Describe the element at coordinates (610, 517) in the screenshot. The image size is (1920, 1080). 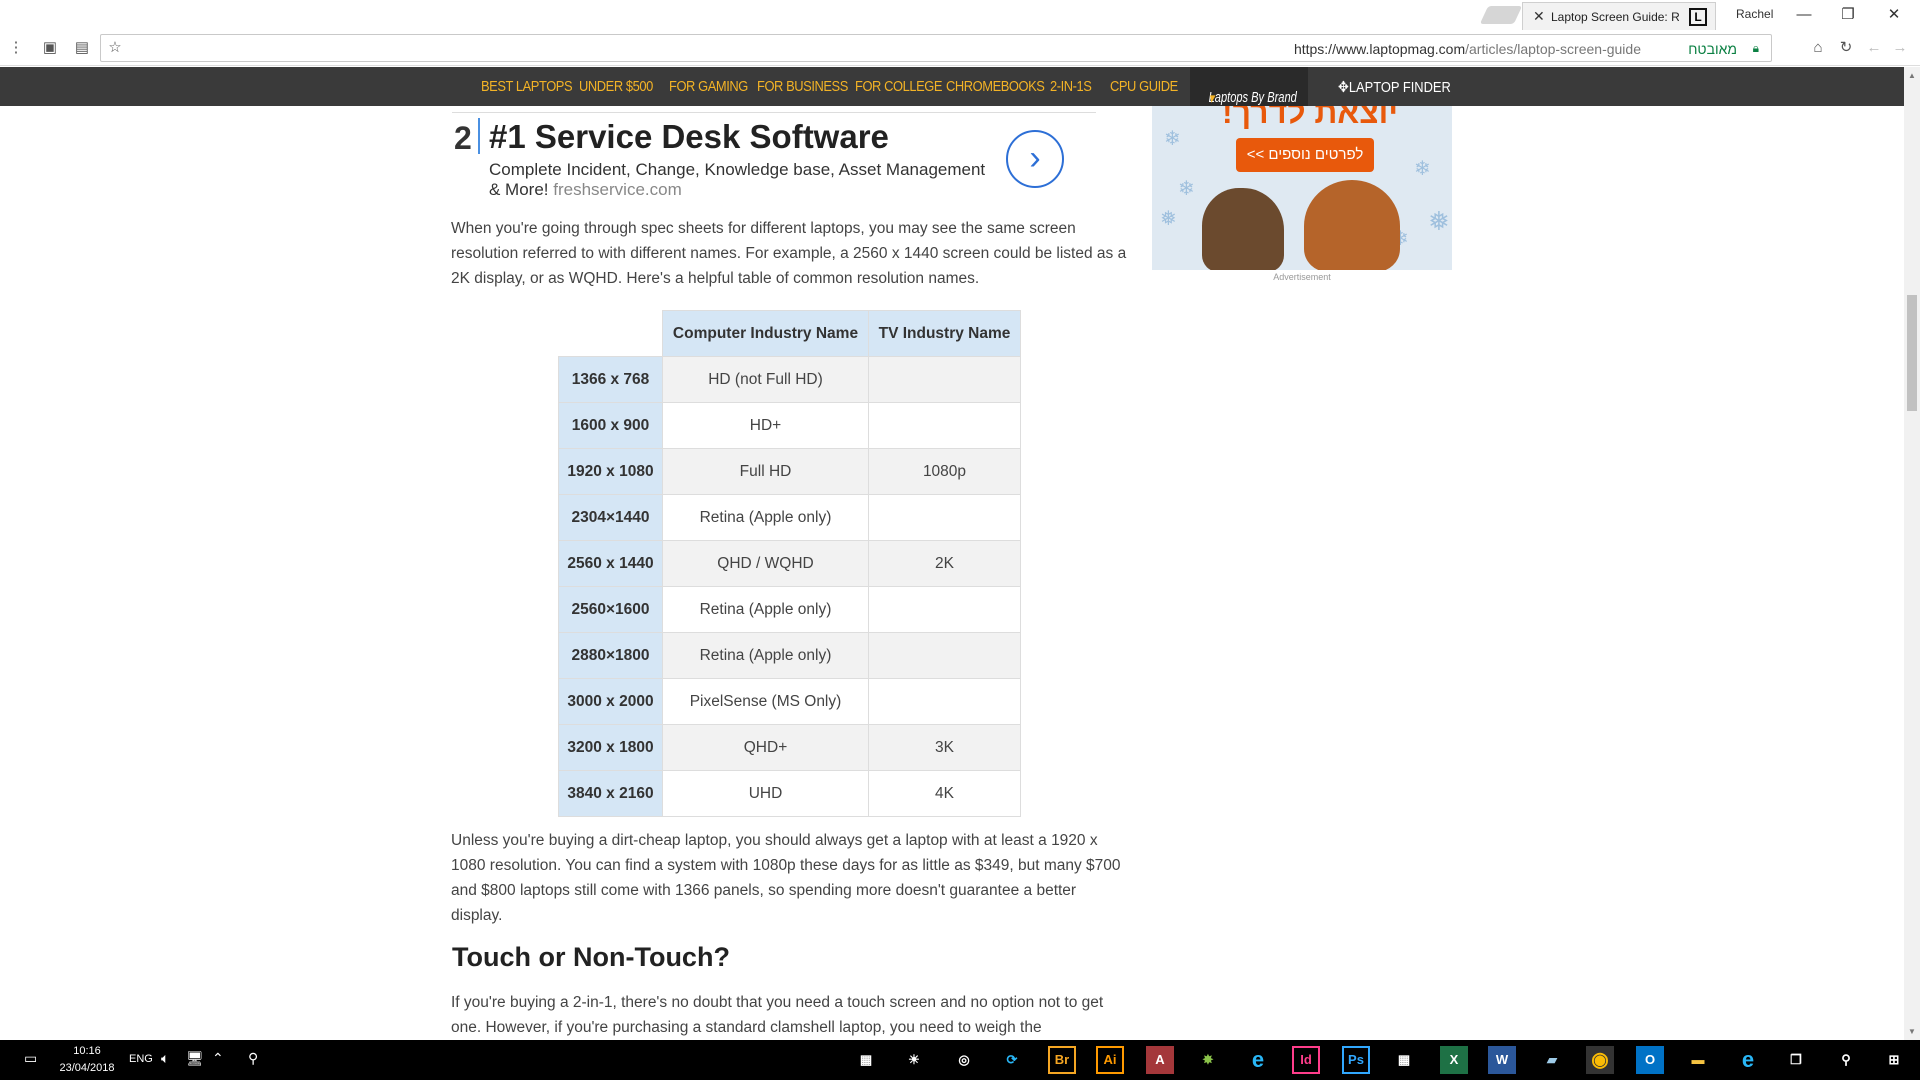
I see `table-cell-resolution: 2304×1440` at that location.